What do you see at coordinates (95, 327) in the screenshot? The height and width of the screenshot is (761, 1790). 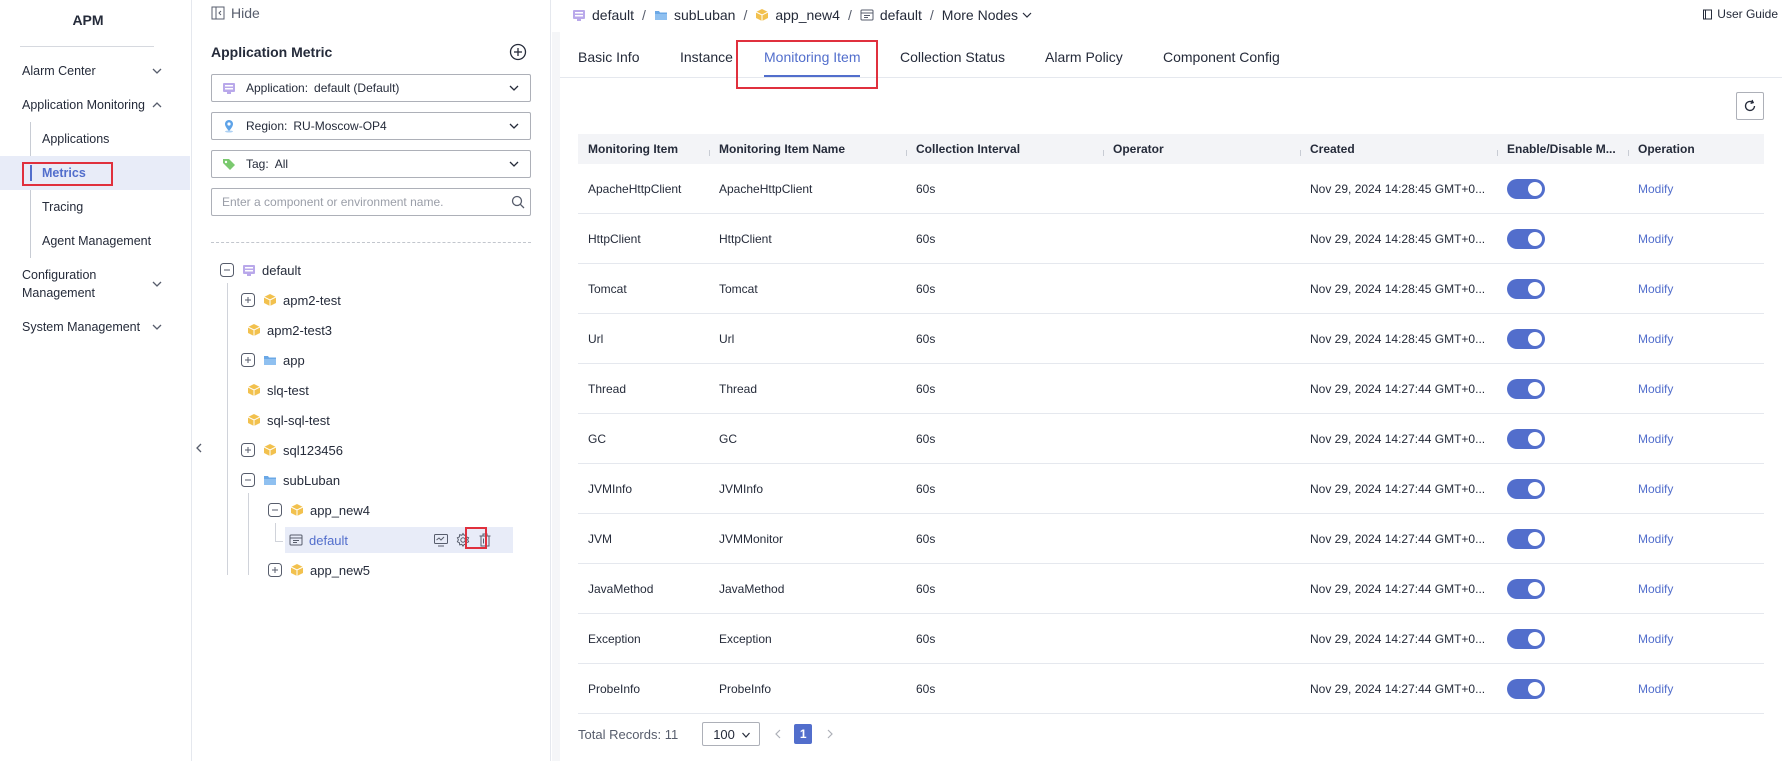 I see `nav-system-management: System Management` at bounding box center [95, 327].